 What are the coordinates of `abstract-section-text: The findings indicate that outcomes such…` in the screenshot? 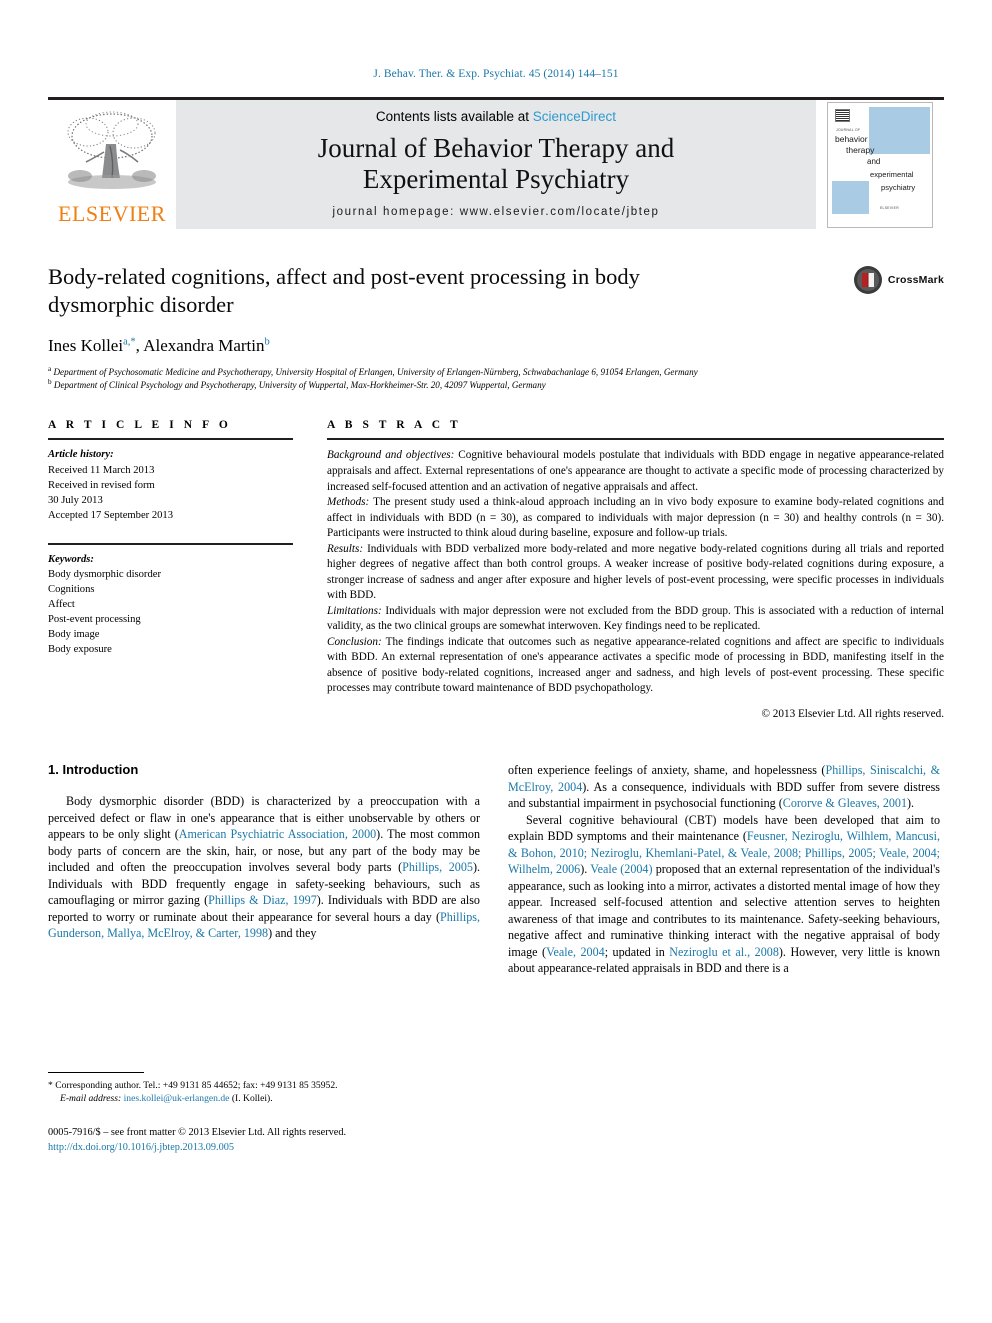 It's located at (635, 665).